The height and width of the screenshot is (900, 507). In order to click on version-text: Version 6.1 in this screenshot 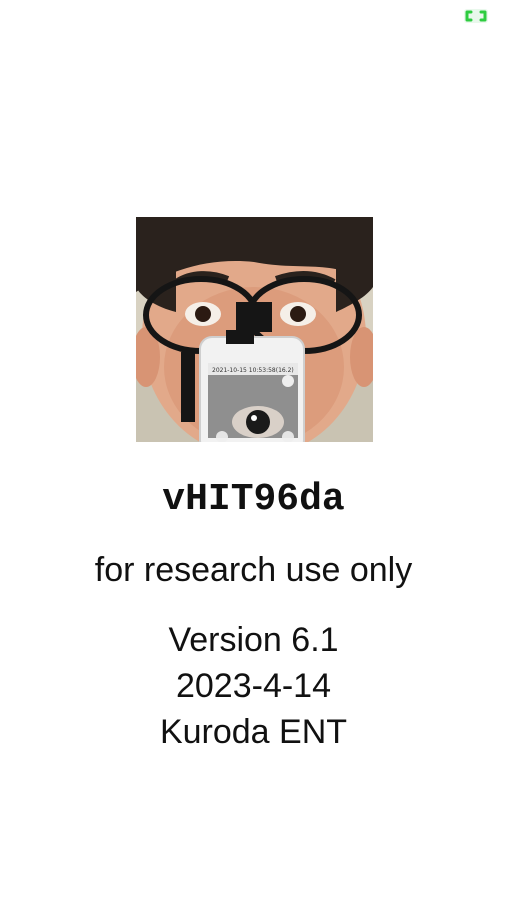, I will do `click(253, 640)`.